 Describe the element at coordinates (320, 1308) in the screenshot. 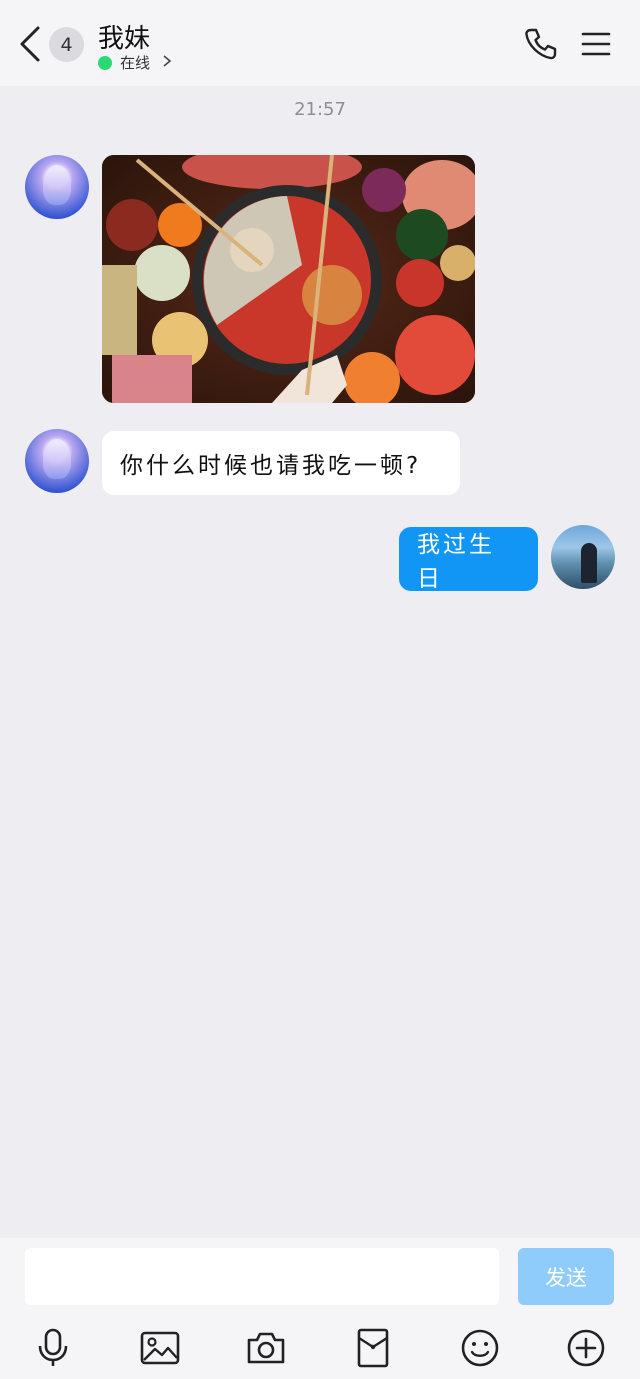

I see `message-composer: 发送` at that location.